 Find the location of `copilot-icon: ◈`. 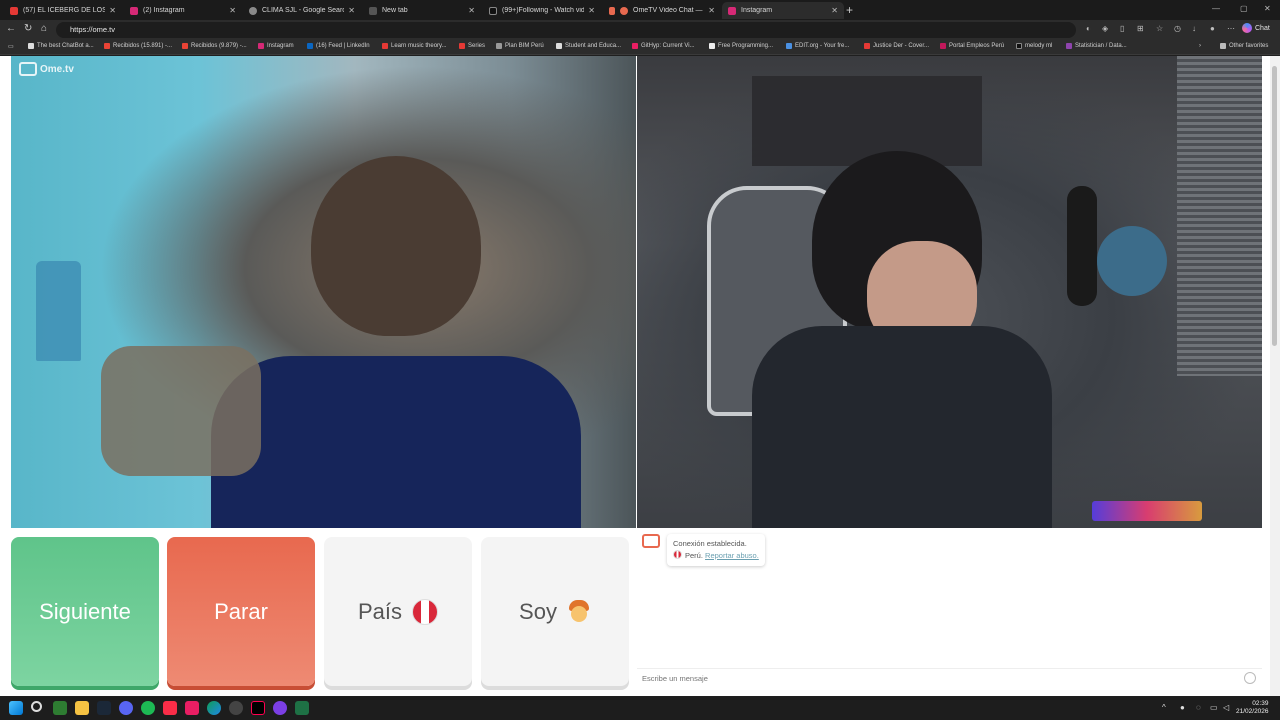

copilot-icon: ◈ is located at coordinates (1105, 28).